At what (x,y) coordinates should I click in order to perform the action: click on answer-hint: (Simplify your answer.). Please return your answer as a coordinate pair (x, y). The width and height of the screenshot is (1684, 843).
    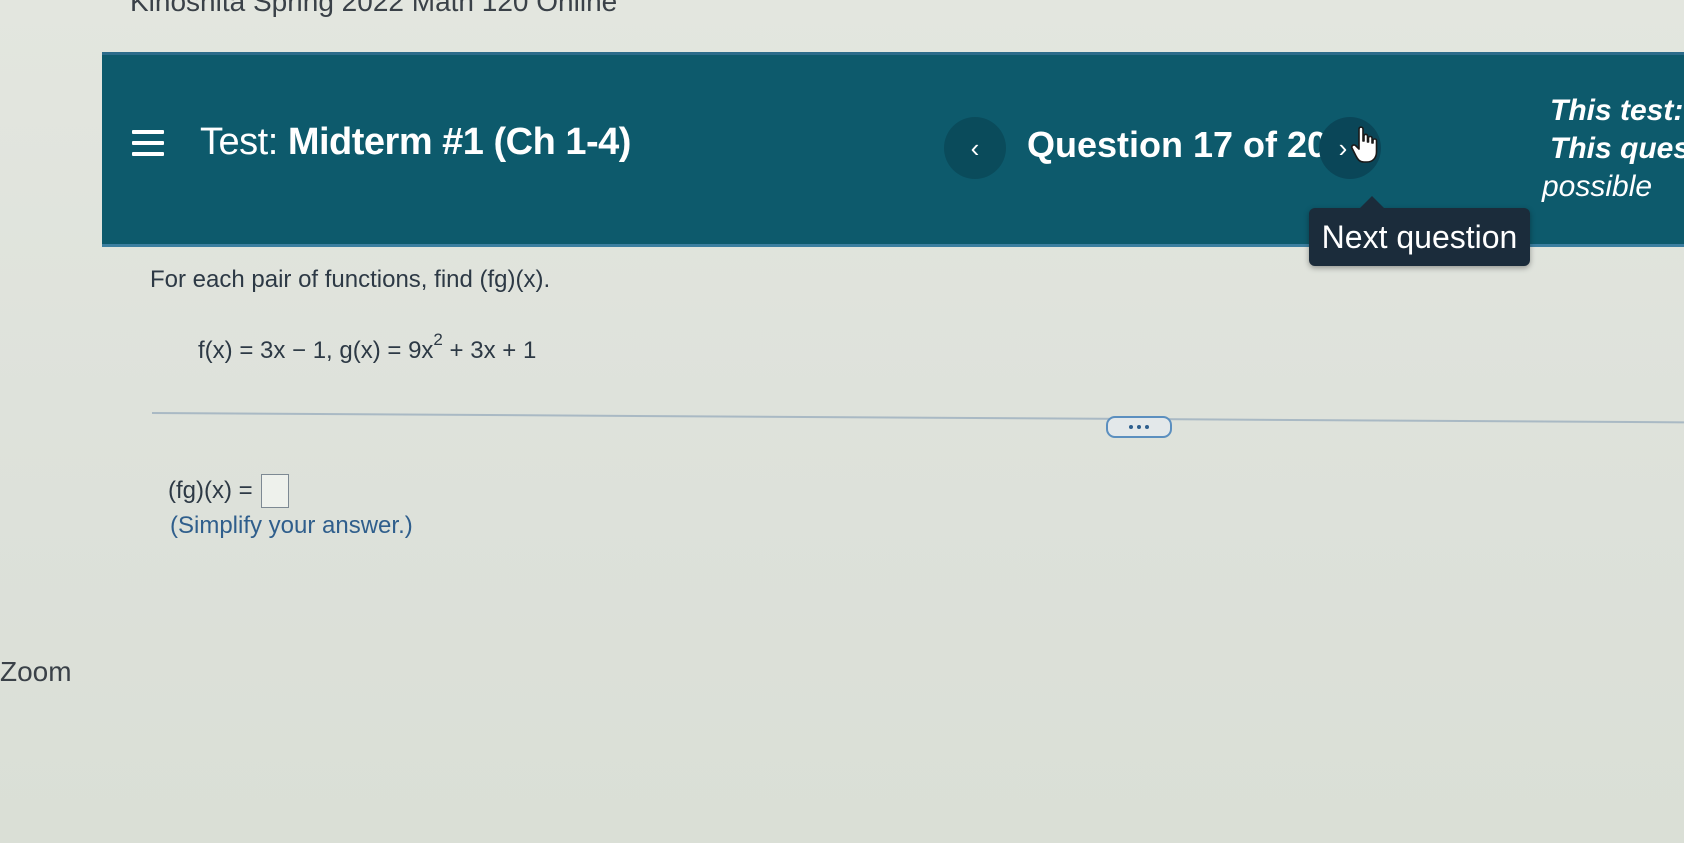
    Looking at the image, I should click on (291, 525).